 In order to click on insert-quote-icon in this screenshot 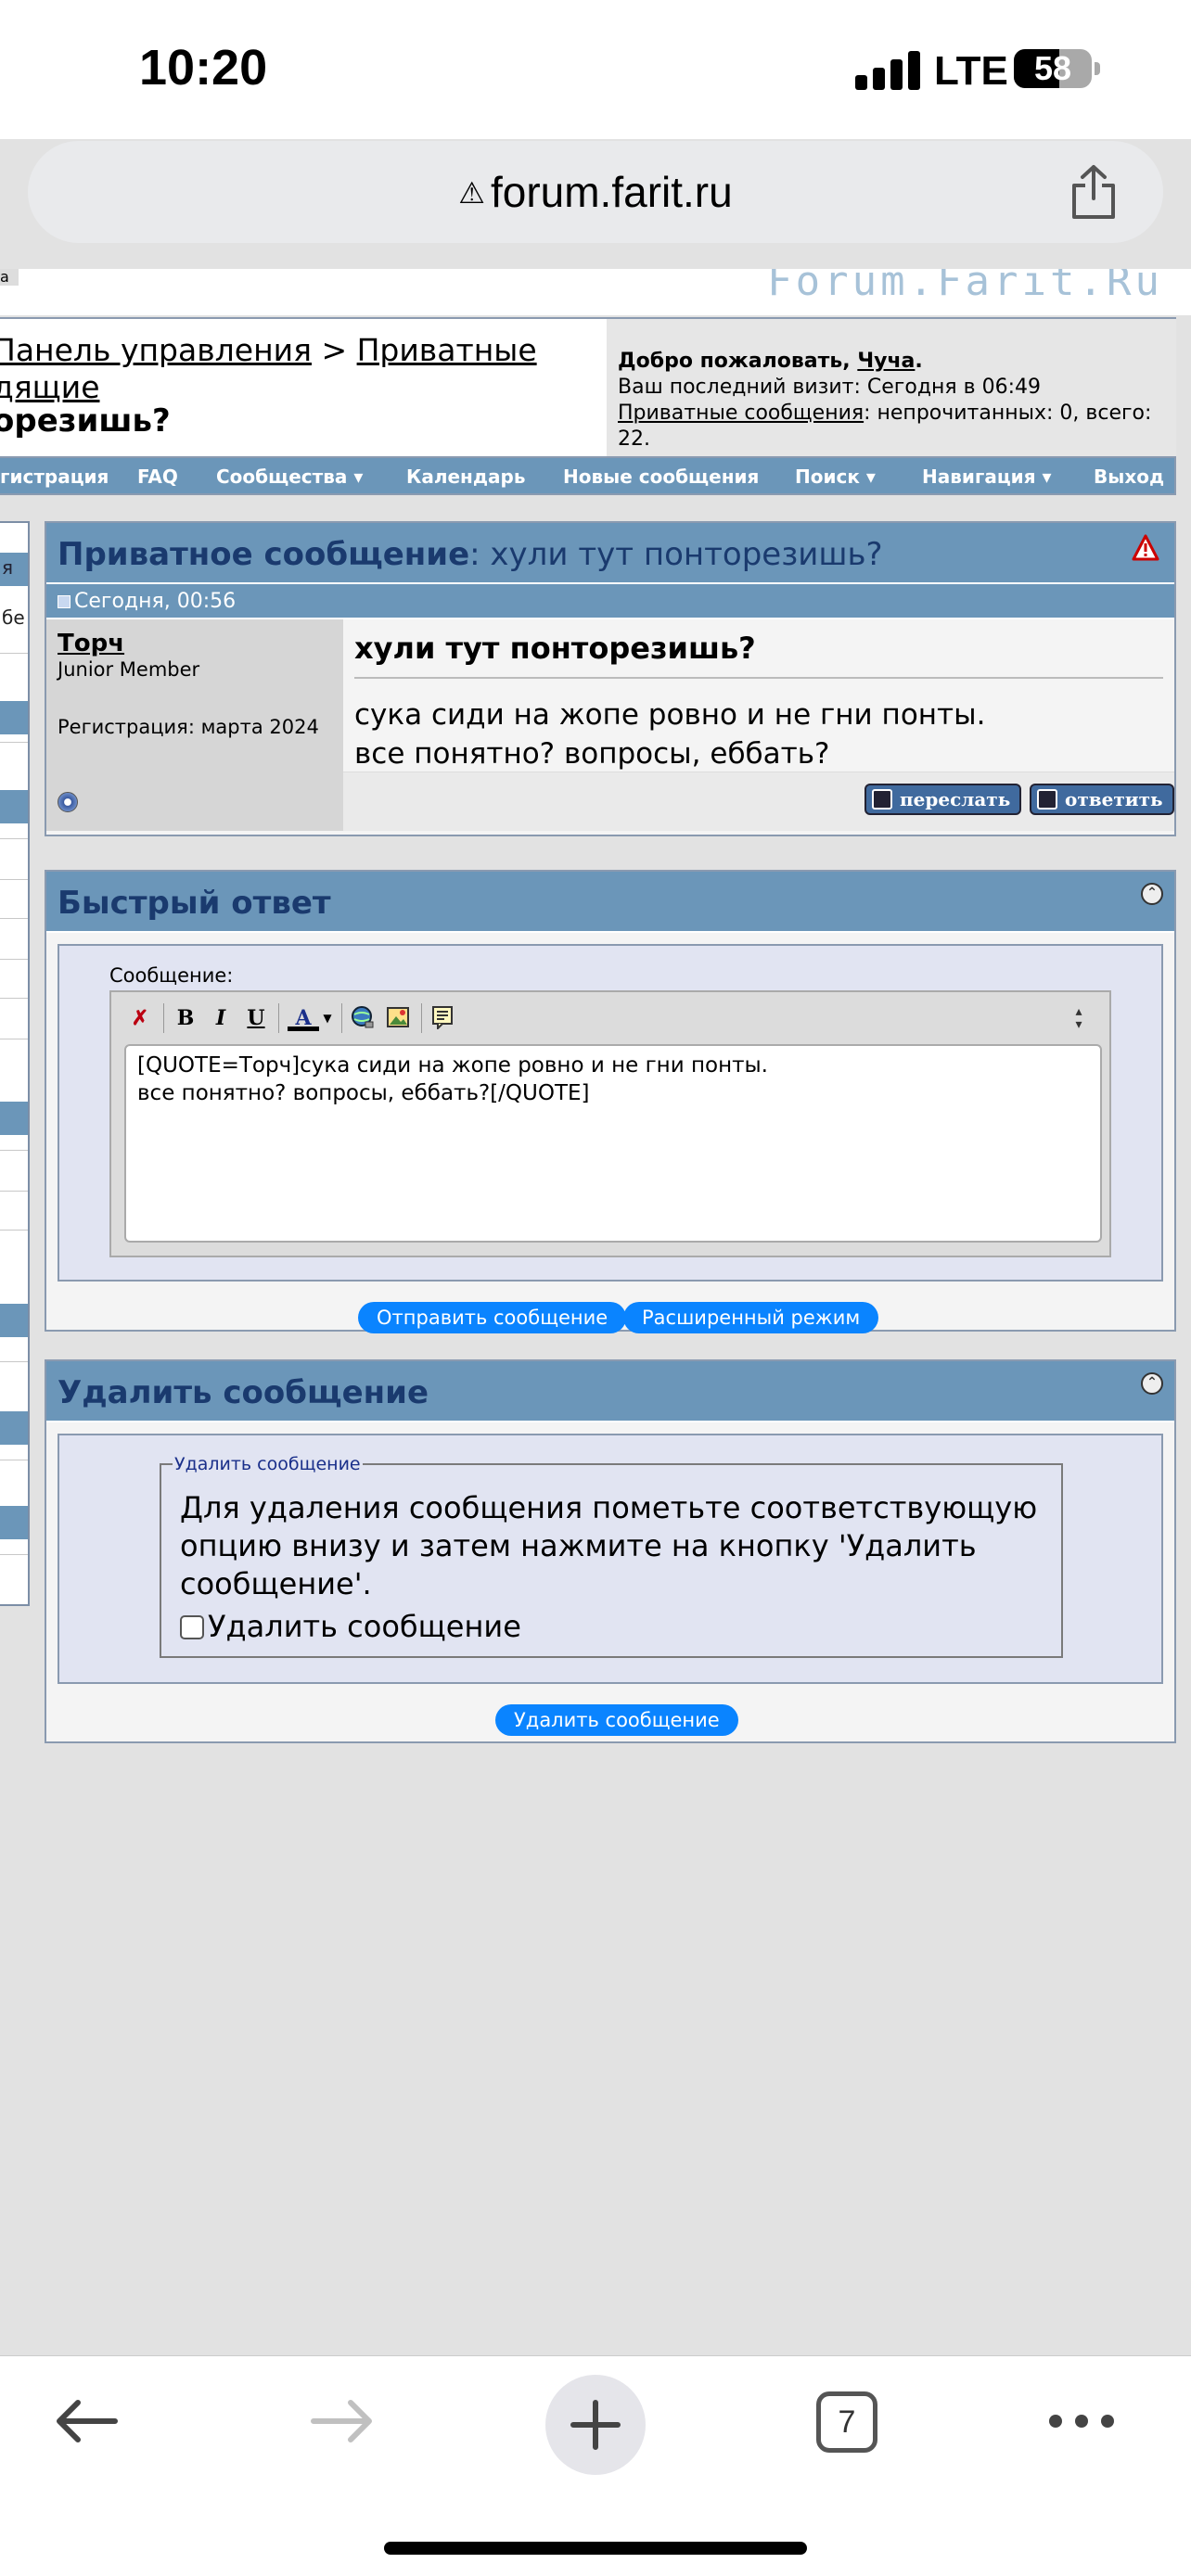, I will do `click(442, 1018)`.